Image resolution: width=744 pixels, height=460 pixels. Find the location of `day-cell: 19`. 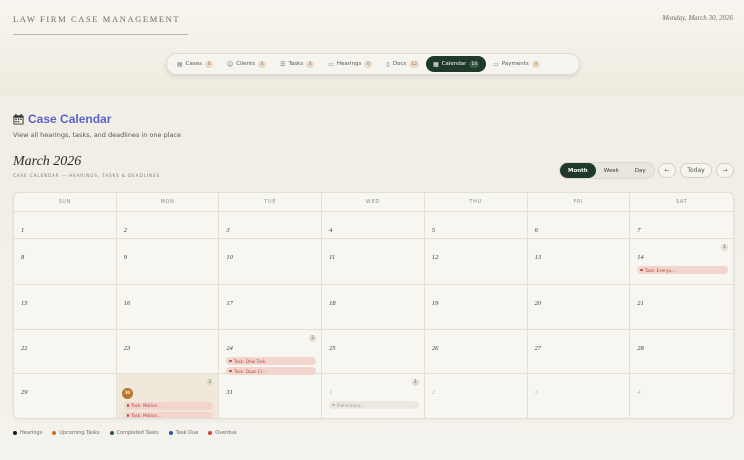

day-cell: 19 is located at coordinates (476, 307).